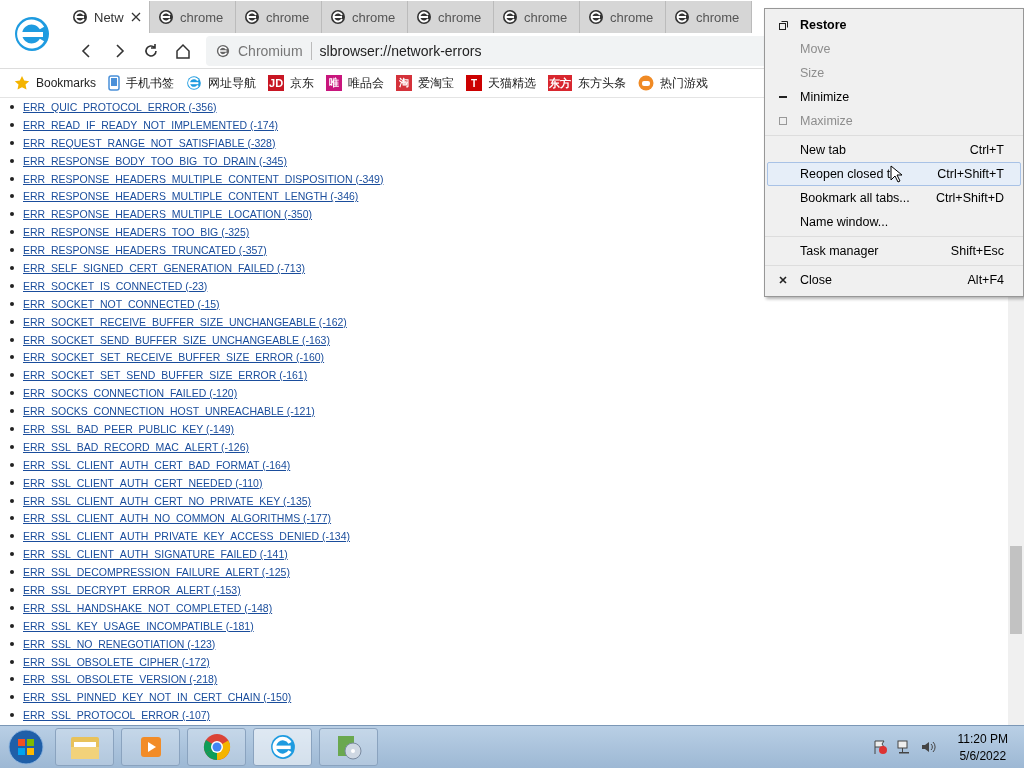  Describe the element at coordinates (169, 411) in the screenshot. I see `error-link: ERR_SOCKS_CONNECTION_HOST_UNREACHABLE (-121)` at that location.